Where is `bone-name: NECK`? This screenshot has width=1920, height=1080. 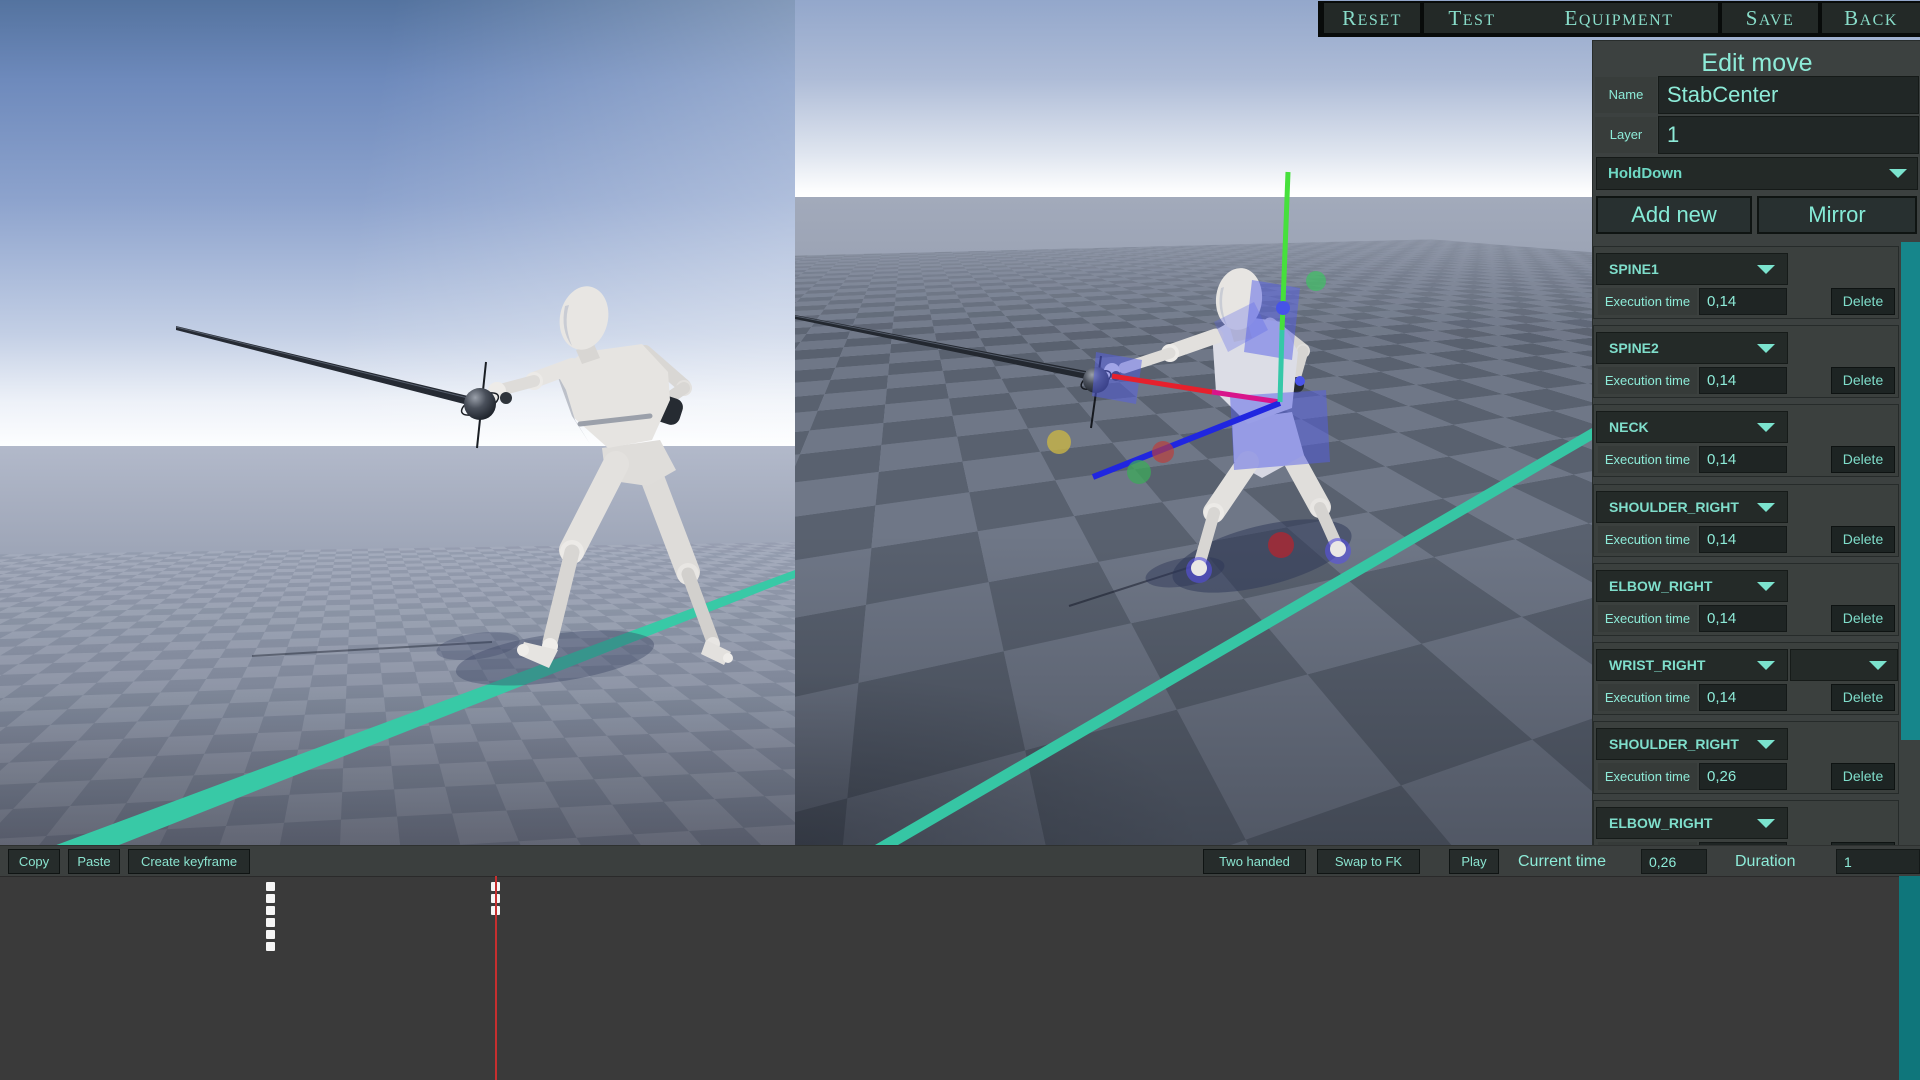 bone-name: NECK is located at coordinates (1629, 427).